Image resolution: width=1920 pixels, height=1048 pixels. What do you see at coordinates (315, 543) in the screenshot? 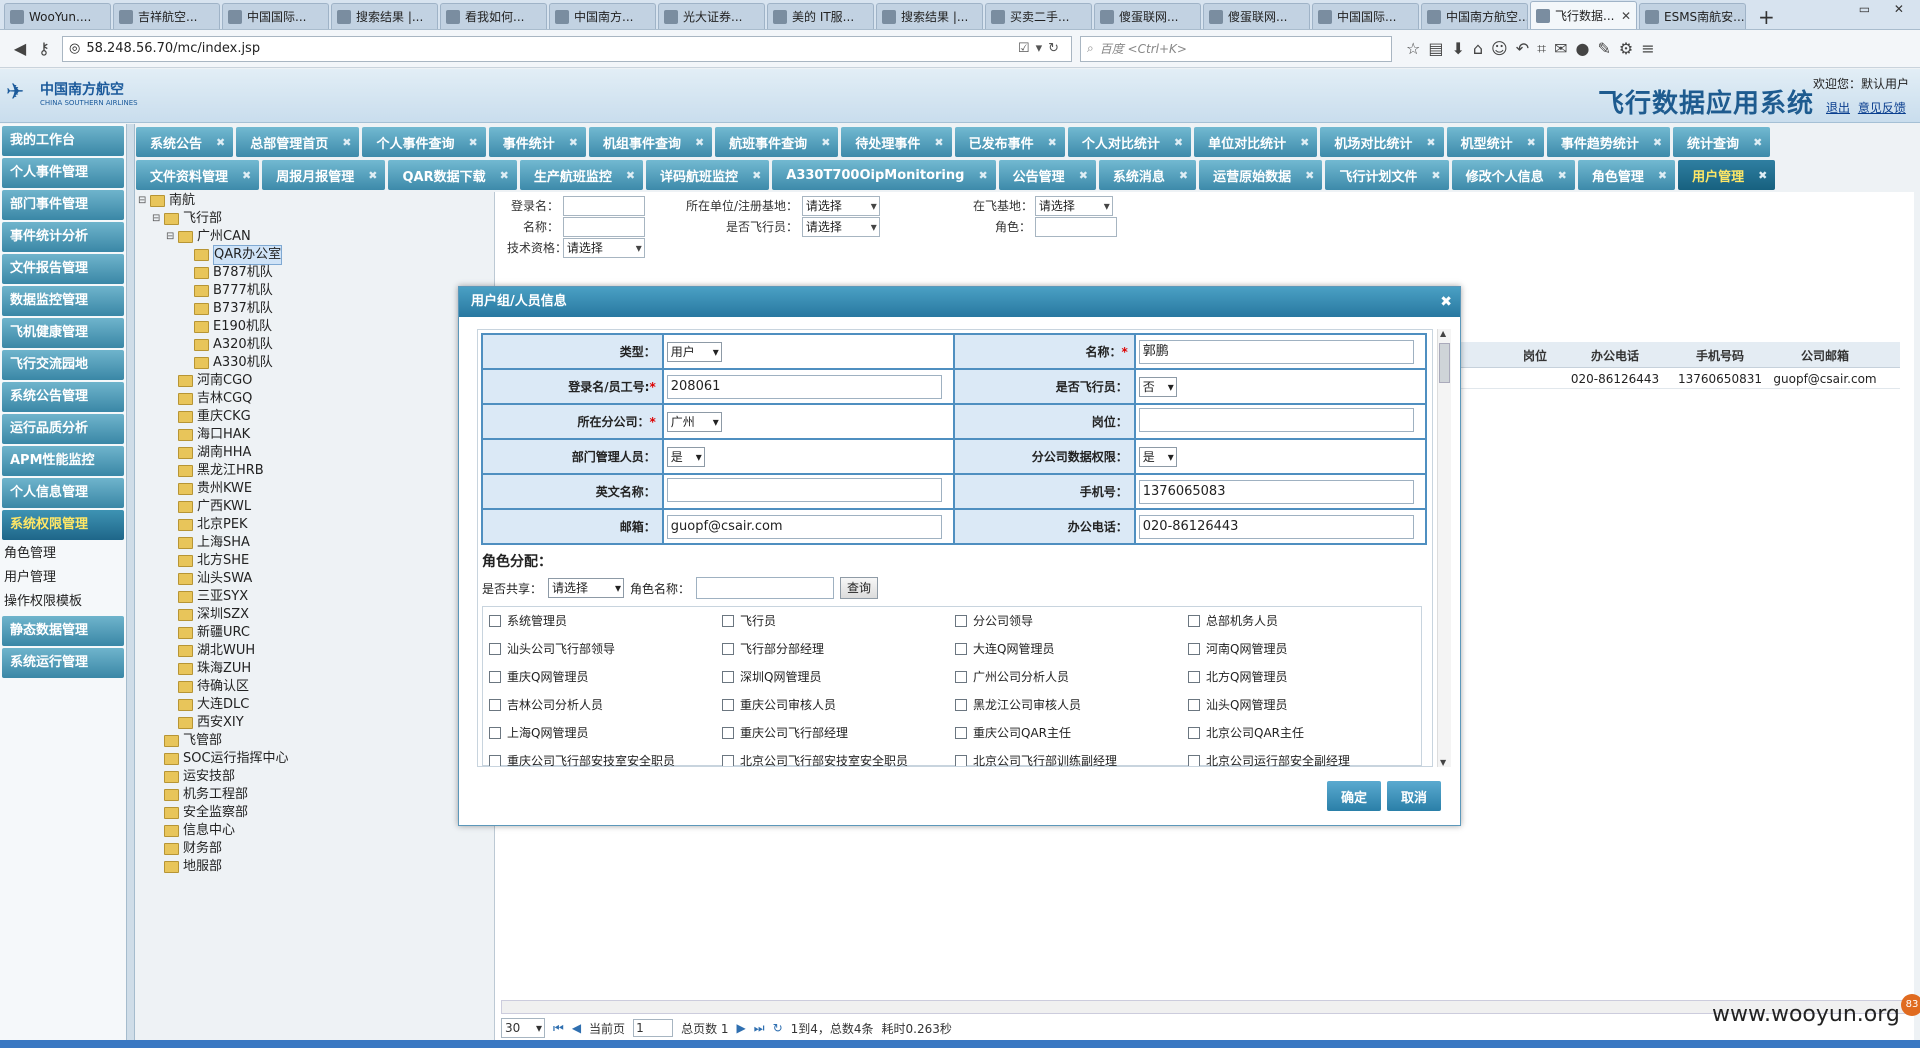
I see `tree-node: 上海SHA` at bounding box center [315, 543].